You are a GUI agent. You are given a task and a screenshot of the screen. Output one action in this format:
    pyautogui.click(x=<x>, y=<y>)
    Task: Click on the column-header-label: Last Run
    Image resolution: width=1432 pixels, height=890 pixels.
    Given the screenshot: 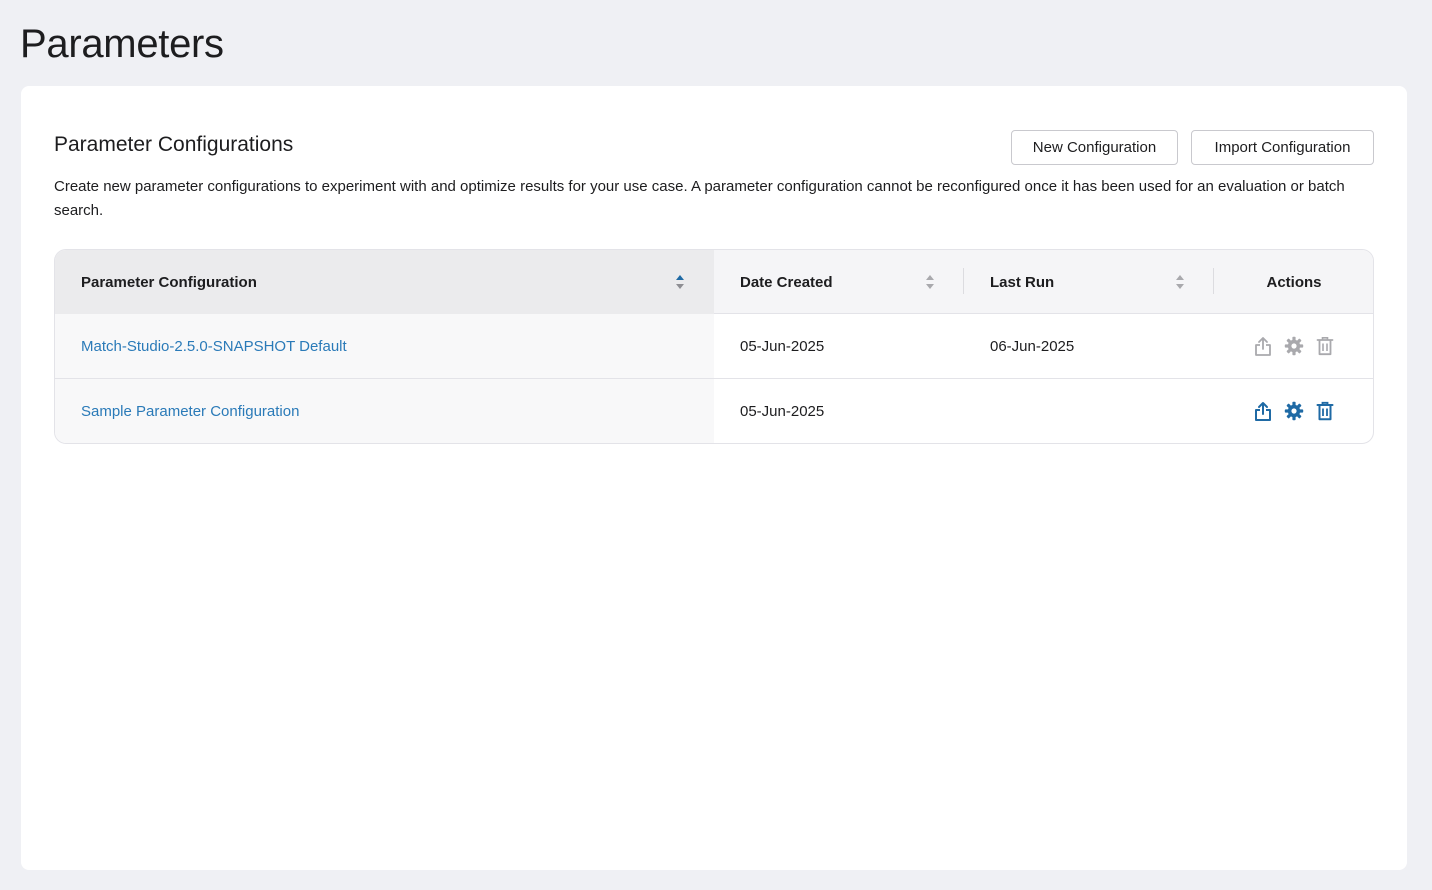 What is the action you would take?
    pyautogui.click(x=1022, y=282)
    